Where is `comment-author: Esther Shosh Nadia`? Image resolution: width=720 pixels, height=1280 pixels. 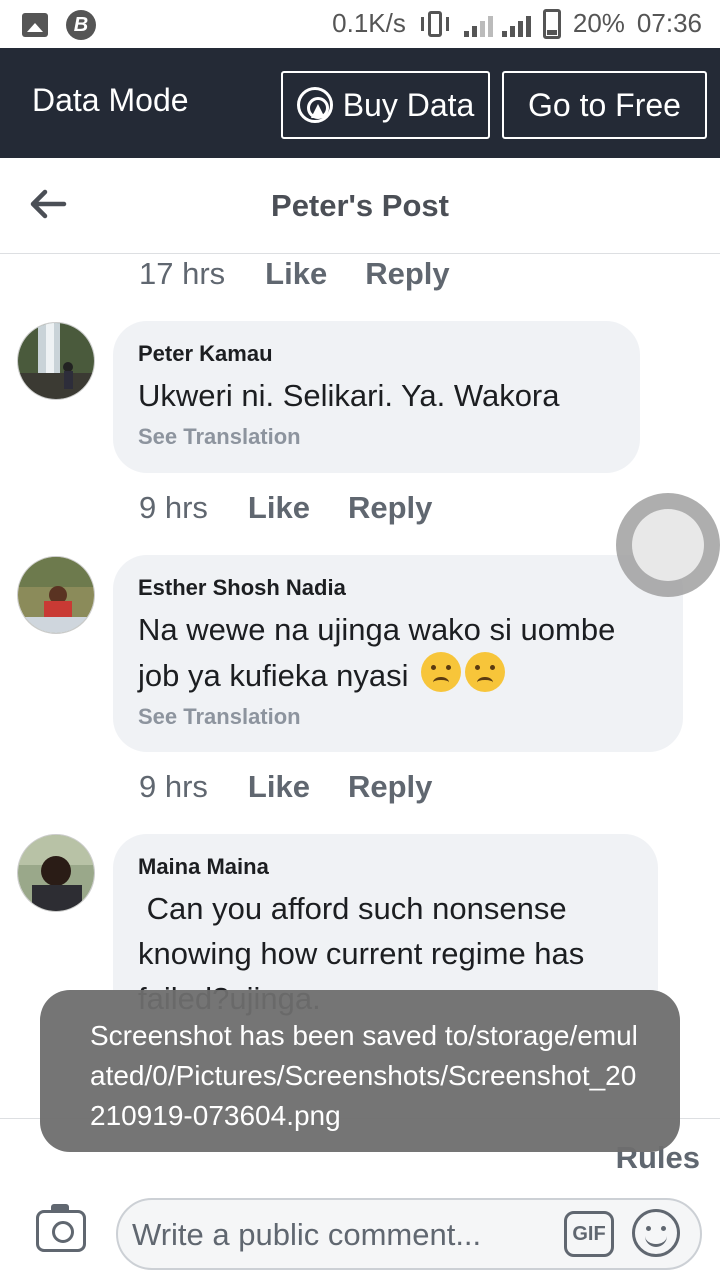 comment-author: Esther Shosh Nadia is located at coordinates (397, 588).